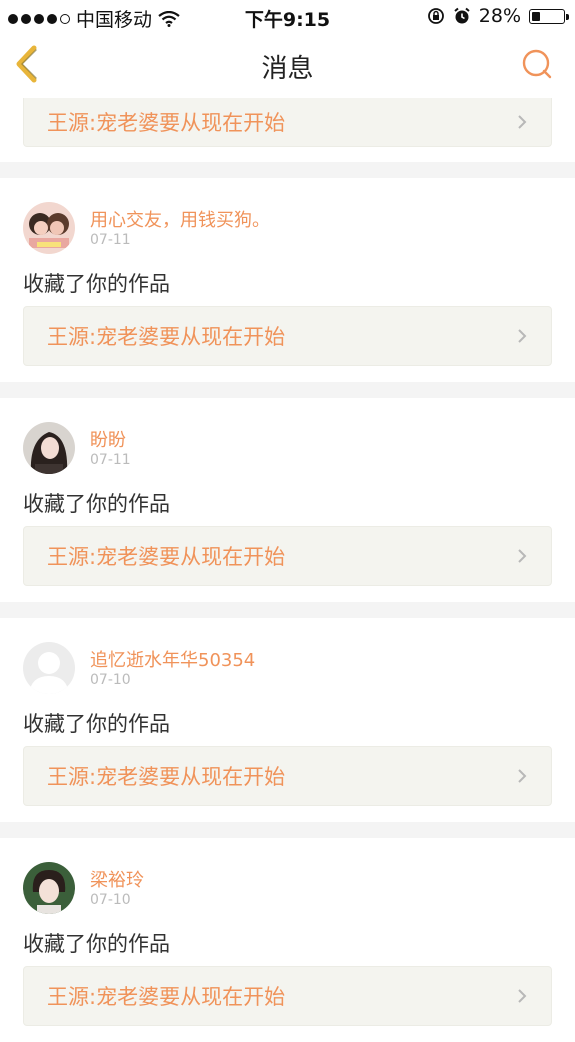  I want to click on rotation-lock-icon, so click(435, 16).